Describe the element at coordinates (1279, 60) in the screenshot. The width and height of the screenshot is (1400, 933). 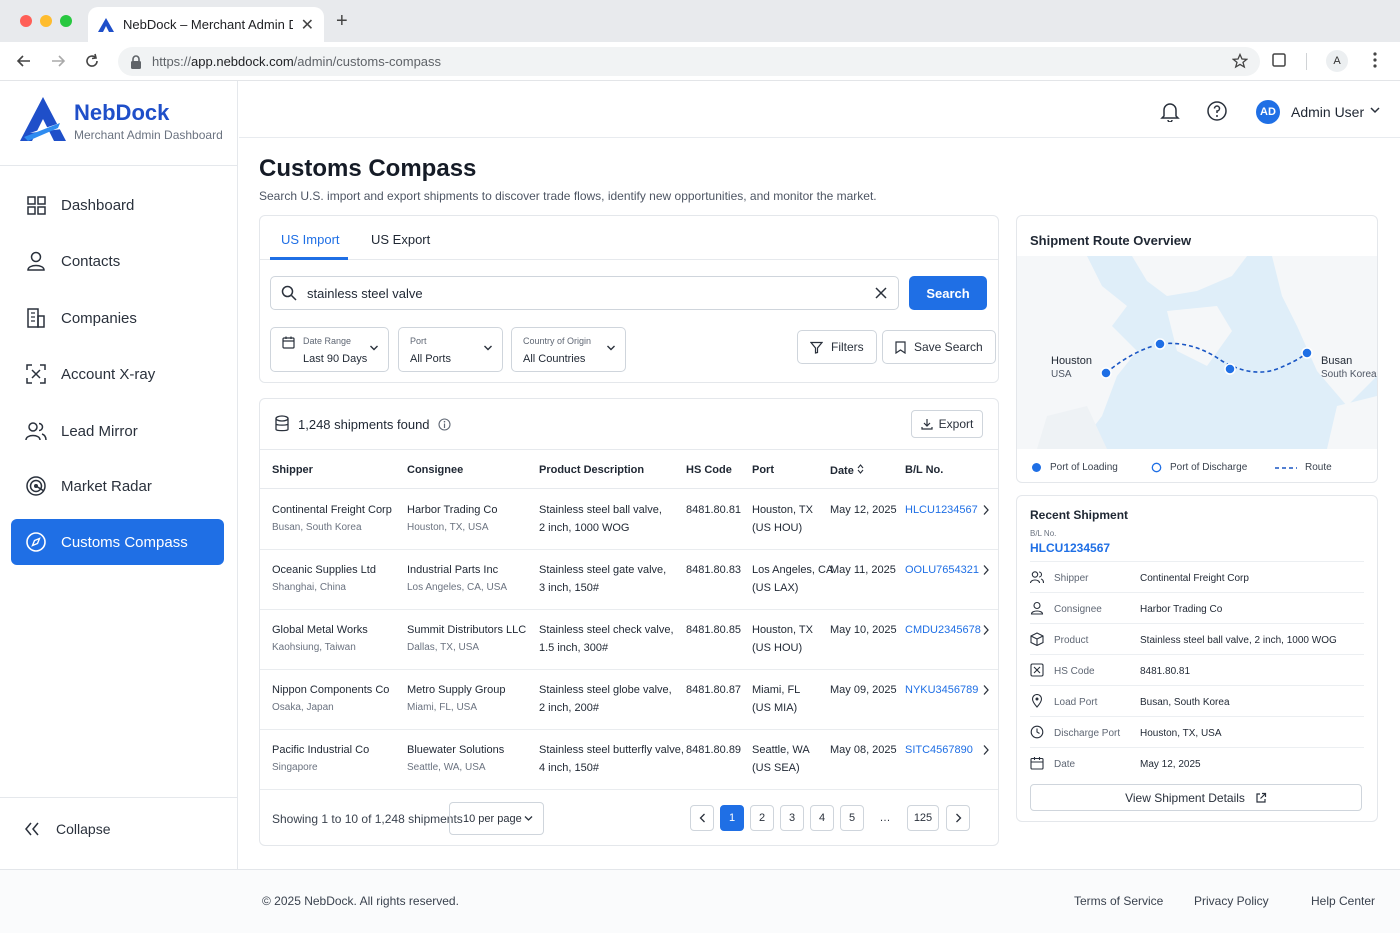
I see `sidepanel-icon` at that location.